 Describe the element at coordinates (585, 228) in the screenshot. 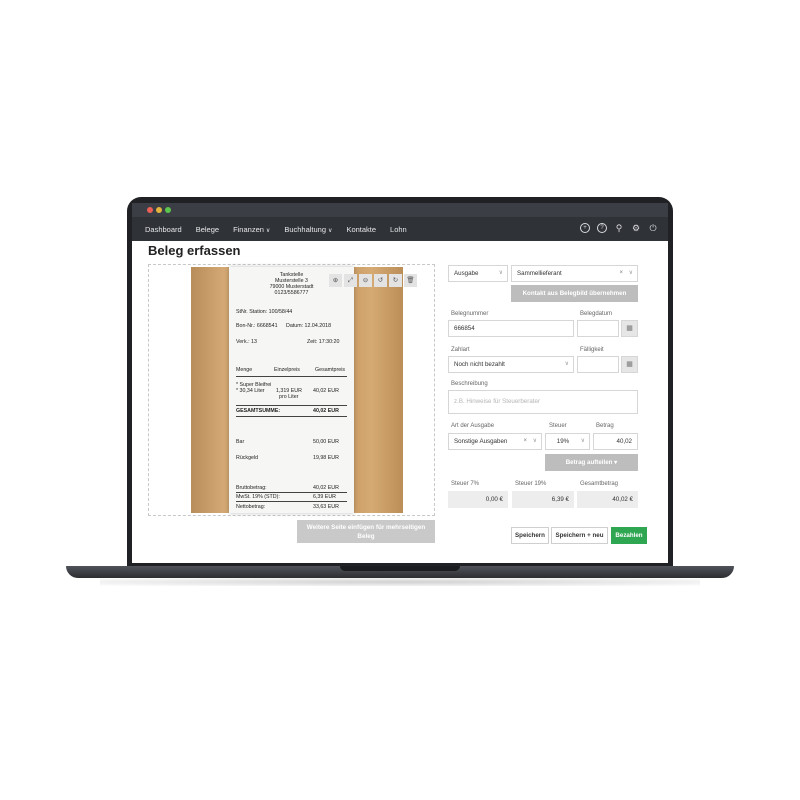

I see `plus-circle-icon: +` at that location.